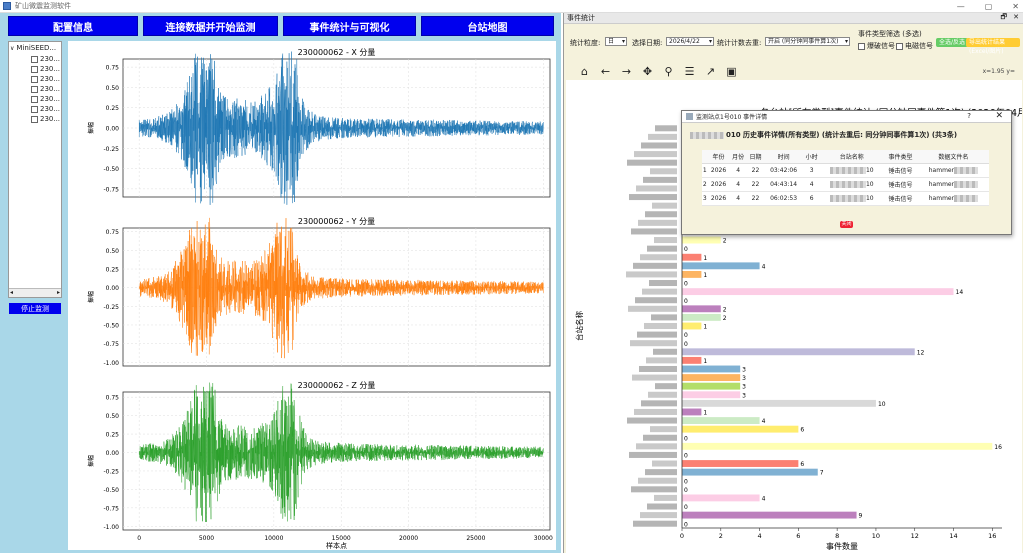  I want to click on export-button: 导出统计结果(Excel/图片), so click(993, 46).